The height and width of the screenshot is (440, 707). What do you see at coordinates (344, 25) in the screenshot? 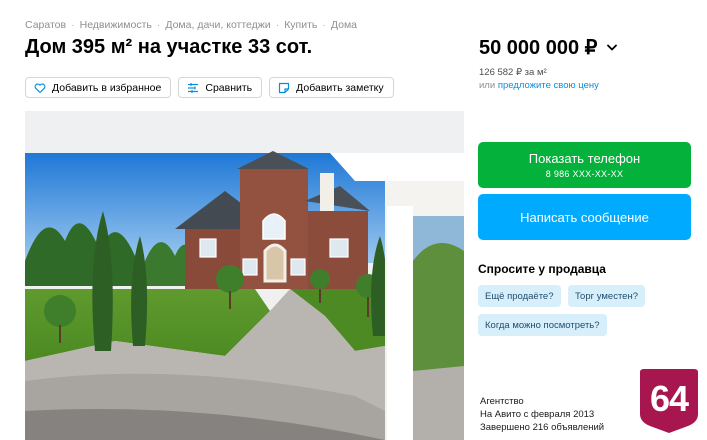
I see `breadcrumb-item-houses: Дома` at bounding box center [344, 25].